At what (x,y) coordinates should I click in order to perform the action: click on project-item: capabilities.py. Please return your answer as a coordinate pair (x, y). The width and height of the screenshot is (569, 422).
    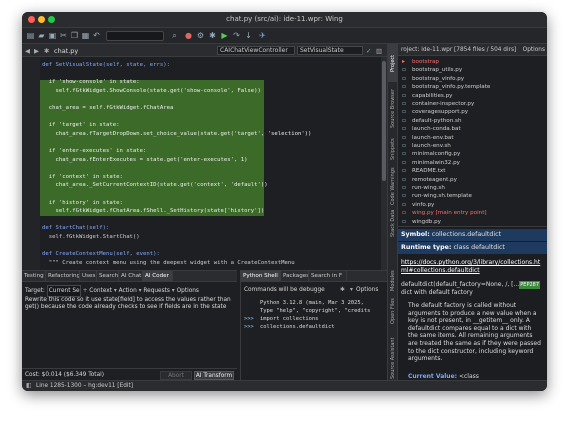
    Looking at the image, I should click on (432, 96).